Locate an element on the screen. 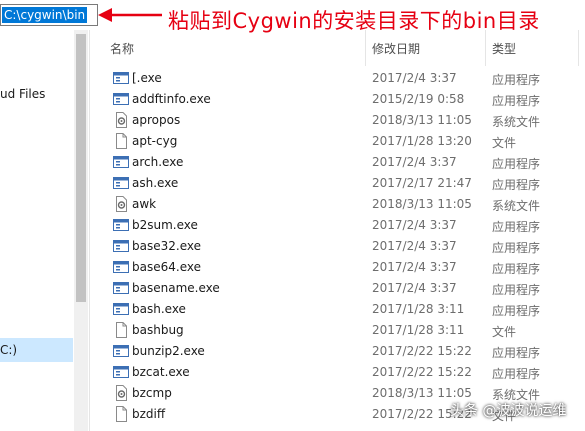 This screenshot has width=585, height=431. file-name: [.exe is located at coordinates (147, 78).